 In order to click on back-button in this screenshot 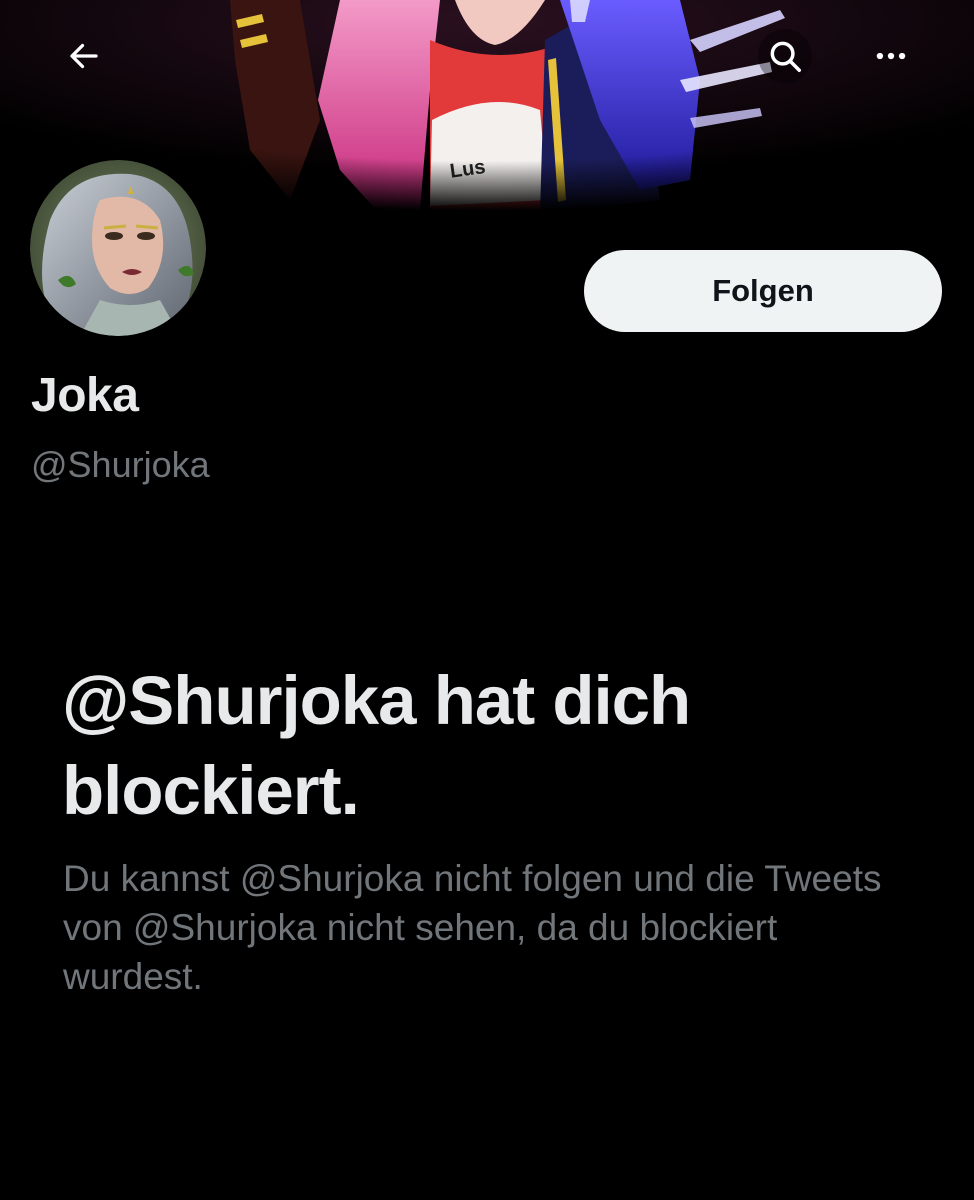, I will do `click(84, 56)`.